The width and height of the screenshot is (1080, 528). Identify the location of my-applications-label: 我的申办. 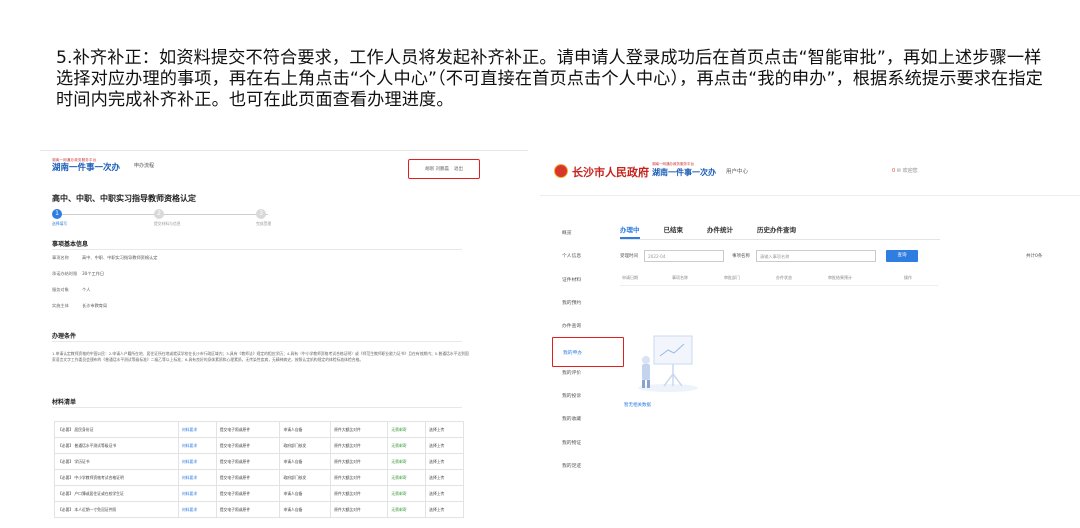
(572, 352).